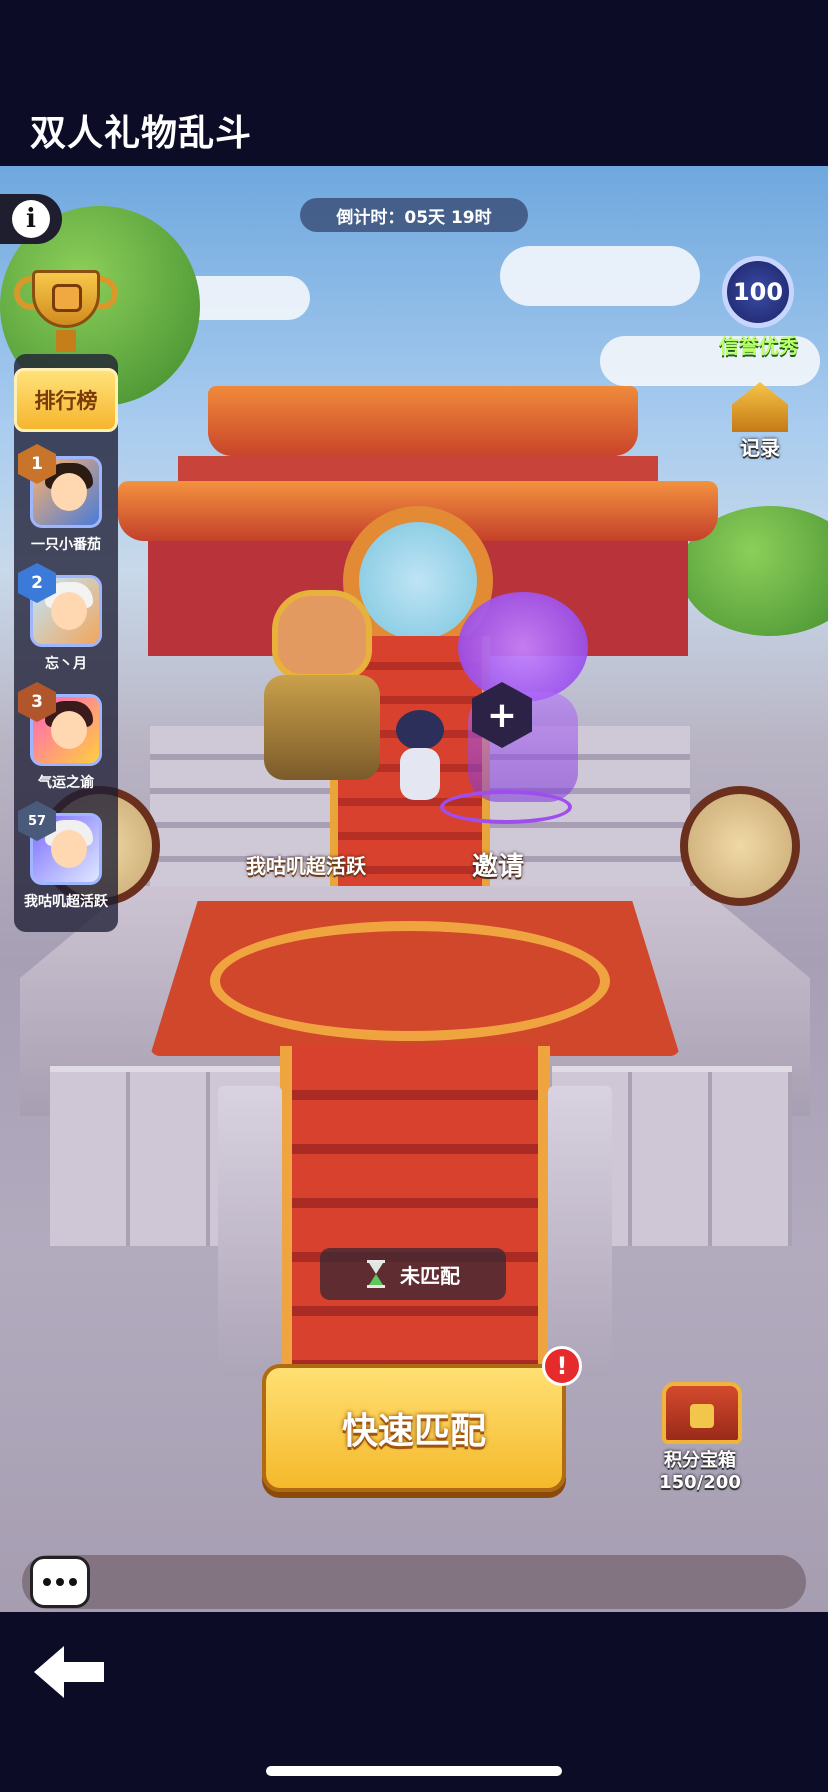  I want to click on trophy-icon, so click(66, 316).